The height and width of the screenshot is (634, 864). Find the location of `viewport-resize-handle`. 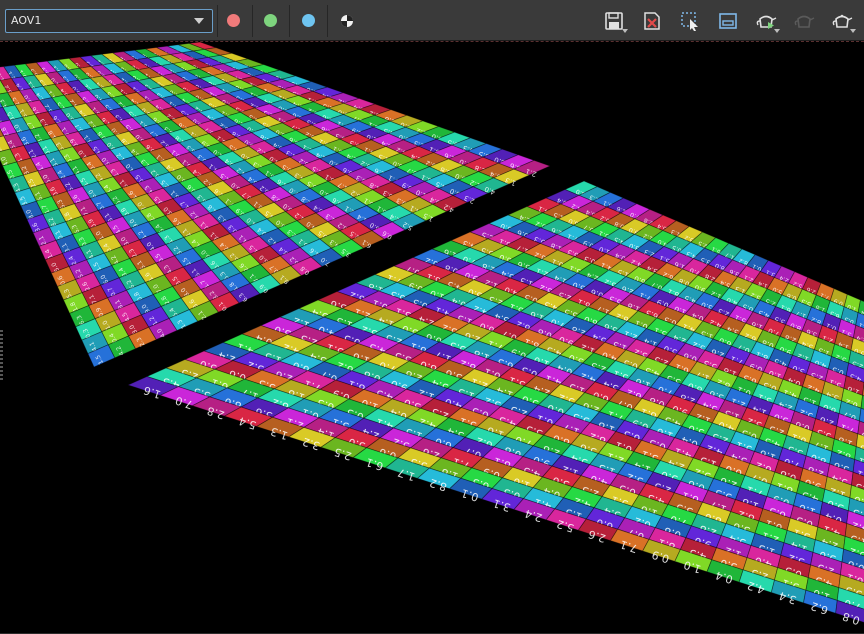

viewport-resize-handle is located at coordinates (1, 355).